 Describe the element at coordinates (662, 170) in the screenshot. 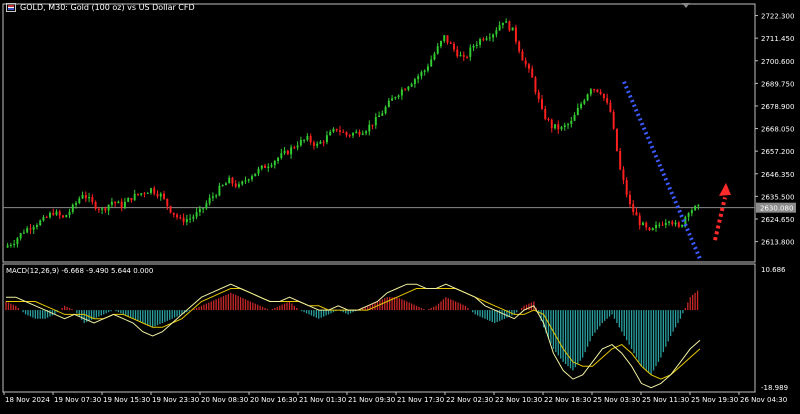

I see `trendline-dotted` at that location.